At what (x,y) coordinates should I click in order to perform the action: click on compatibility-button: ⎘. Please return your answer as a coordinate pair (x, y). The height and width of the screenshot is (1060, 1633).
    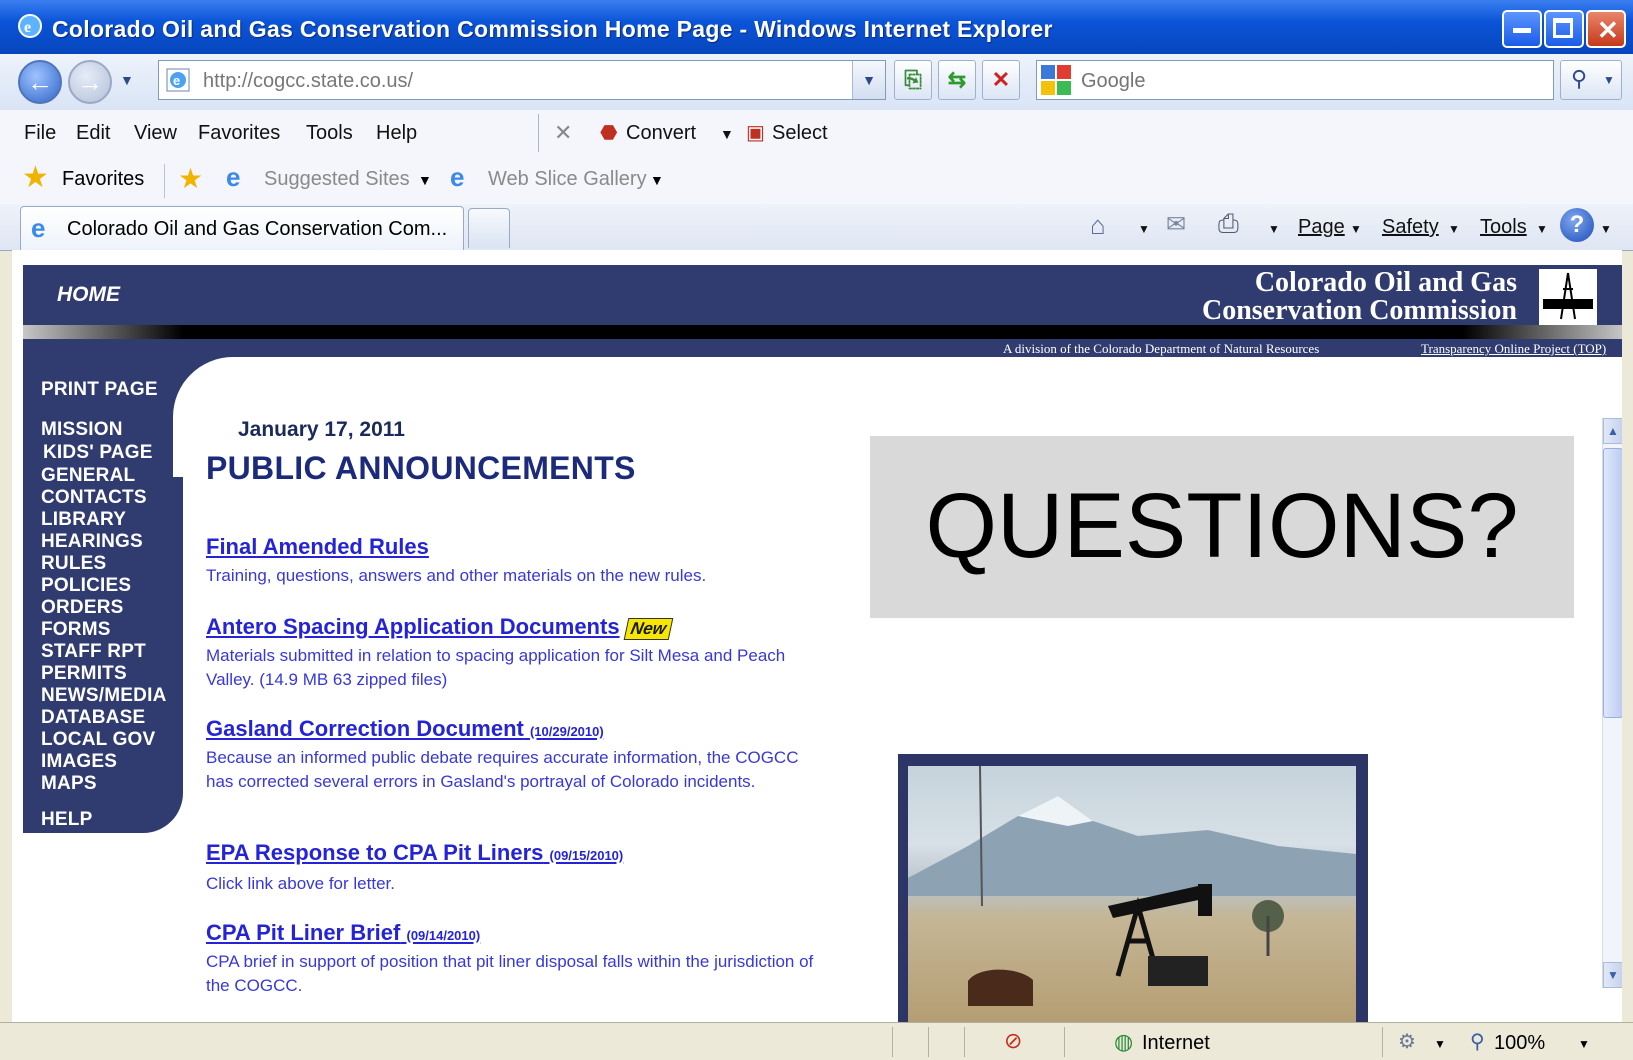
    Looking at the image, I should click on (913, 80).